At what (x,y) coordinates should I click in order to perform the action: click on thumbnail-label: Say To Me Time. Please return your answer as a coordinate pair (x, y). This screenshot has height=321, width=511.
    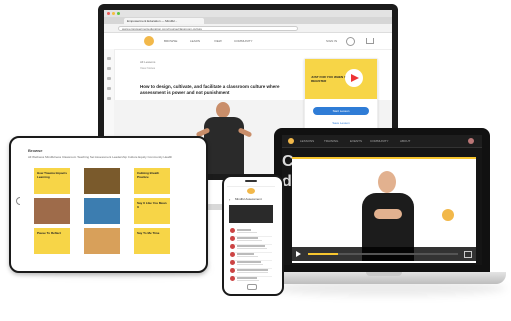
    Looking at the image, I should click on (148, 233).